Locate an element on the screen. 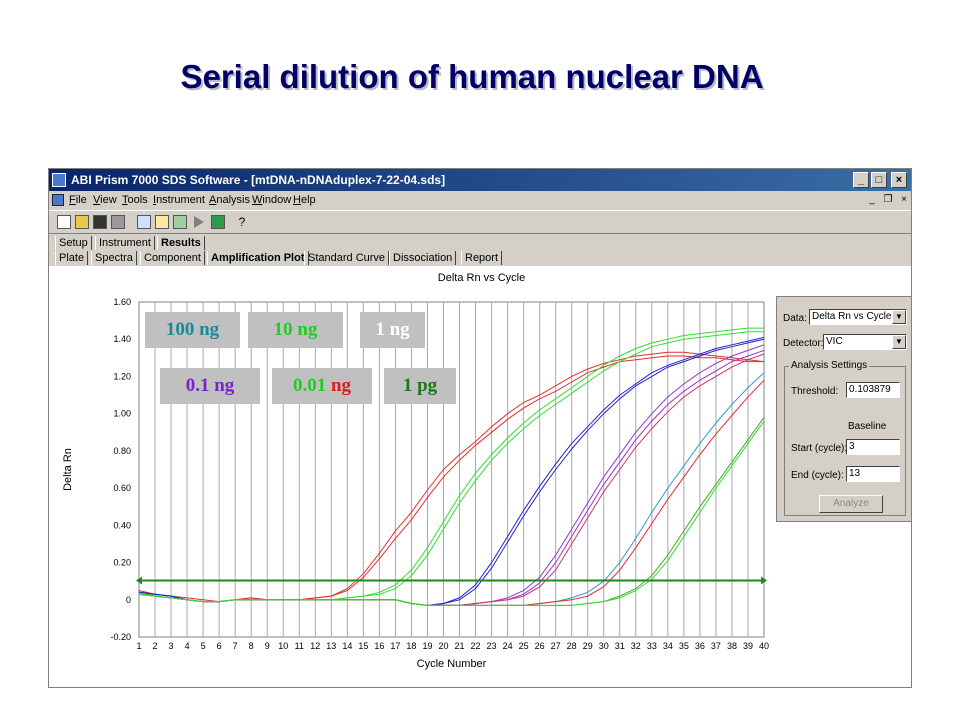  x-tick-label: 23 is located at coordinates (492, 646).